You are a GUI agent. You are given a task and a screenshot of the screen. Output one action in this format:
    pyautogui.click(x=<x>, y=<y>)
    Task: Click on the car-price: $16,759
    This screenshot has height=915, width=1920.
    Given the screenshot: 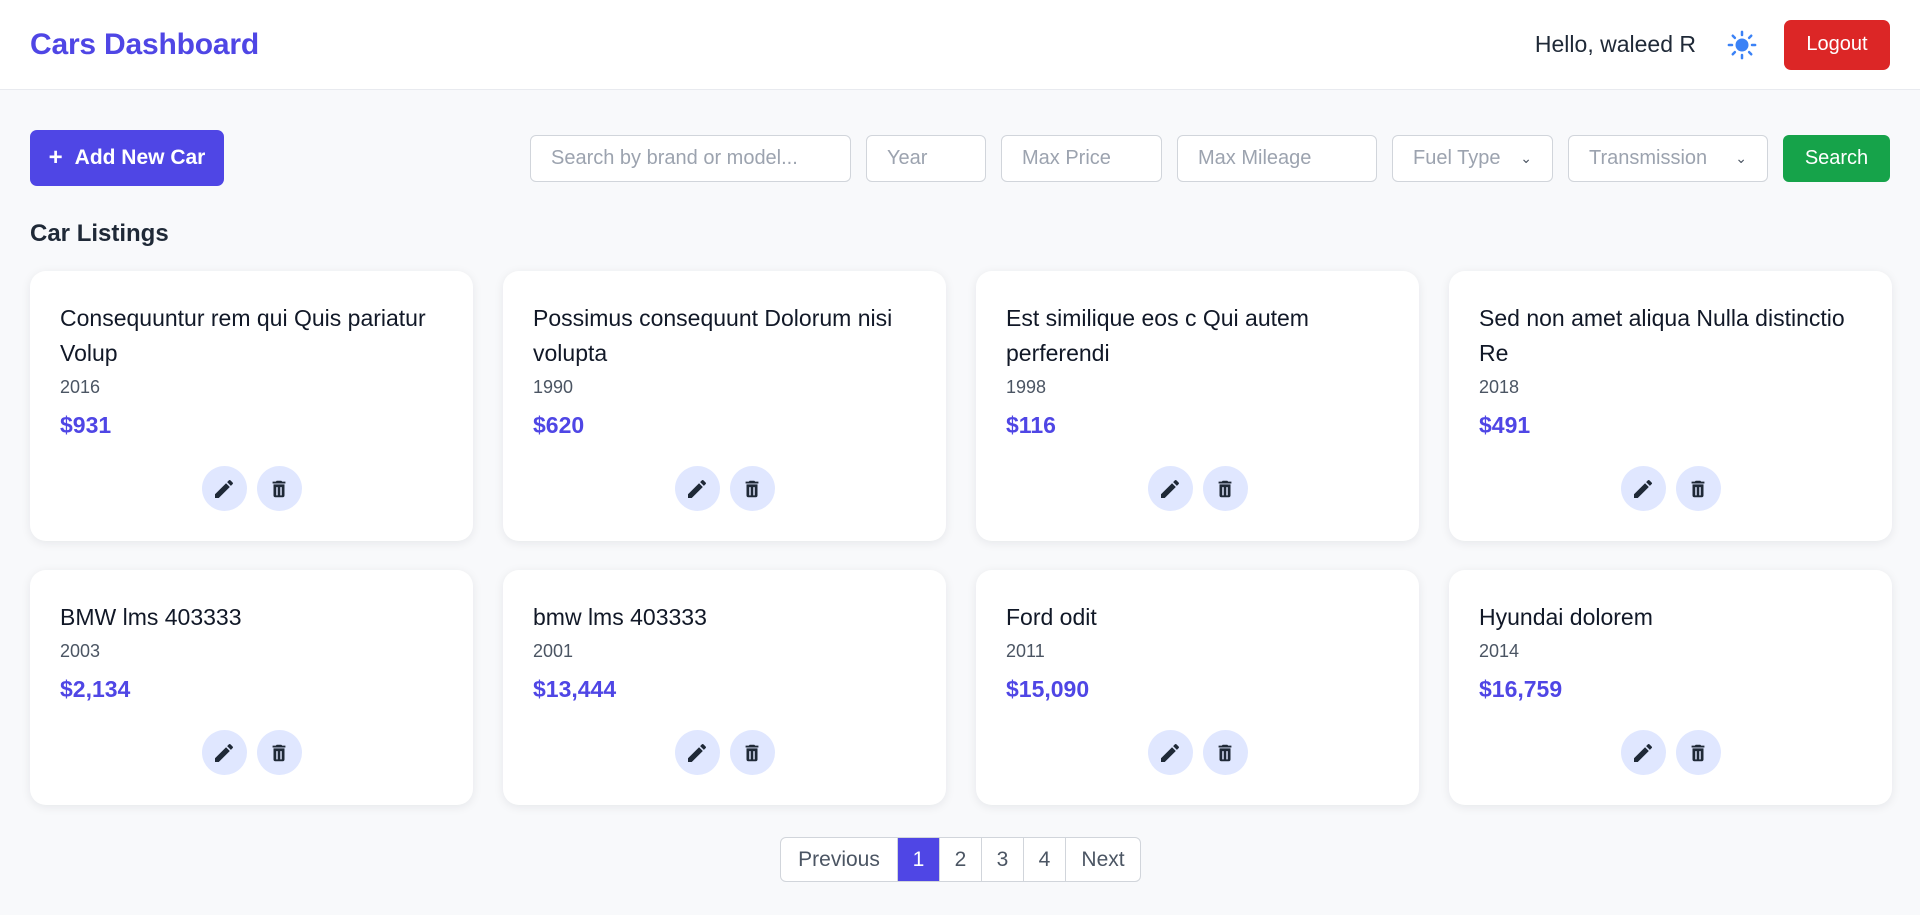 What is the action you would take?
    pyautogui.click(x=1521, y=689)
    